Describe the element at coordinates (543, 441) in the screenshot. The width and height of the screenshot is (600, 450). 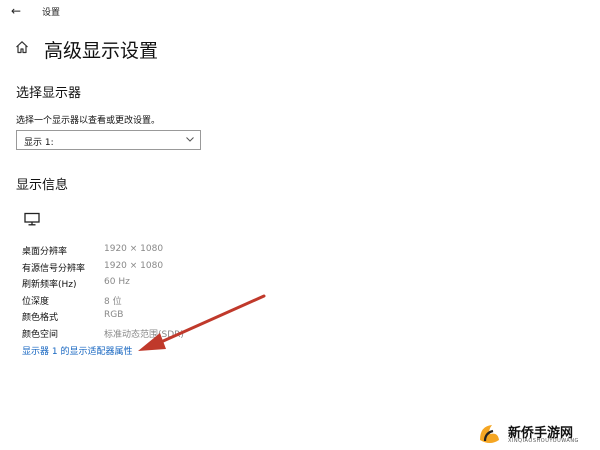
I see `watermark-subtitle: XINQIAOSHOUYOUWANG` at that location.